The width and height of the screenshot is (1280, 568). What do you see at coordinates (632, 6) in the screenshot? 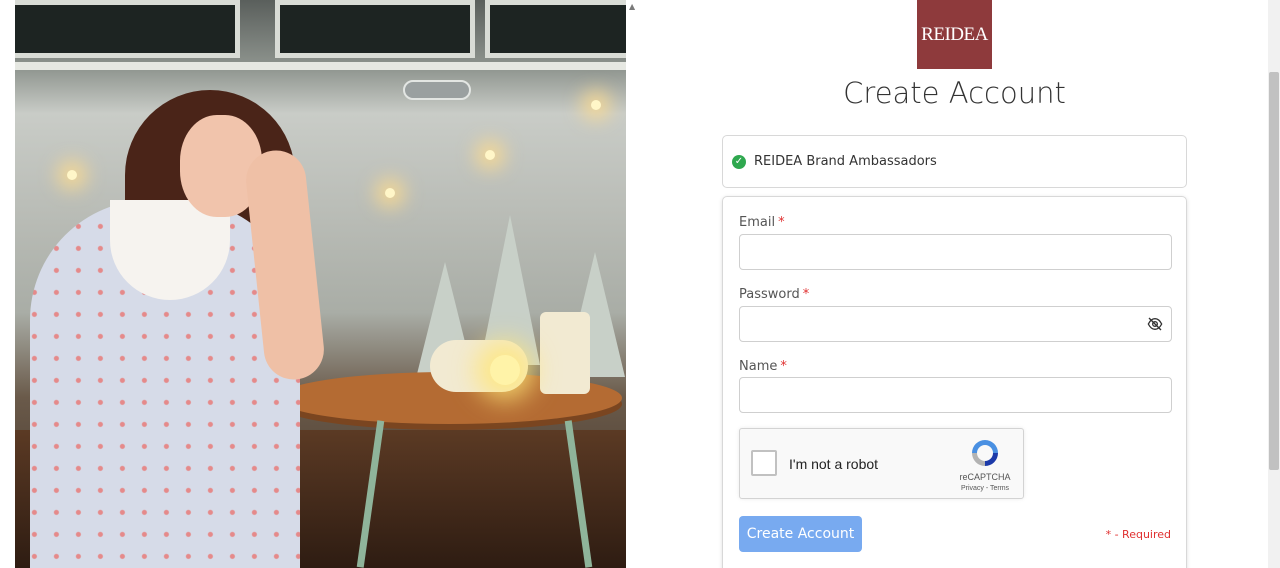
I see `scroll-up-arrow-icon: ▲` at bounding box center [632, 6].